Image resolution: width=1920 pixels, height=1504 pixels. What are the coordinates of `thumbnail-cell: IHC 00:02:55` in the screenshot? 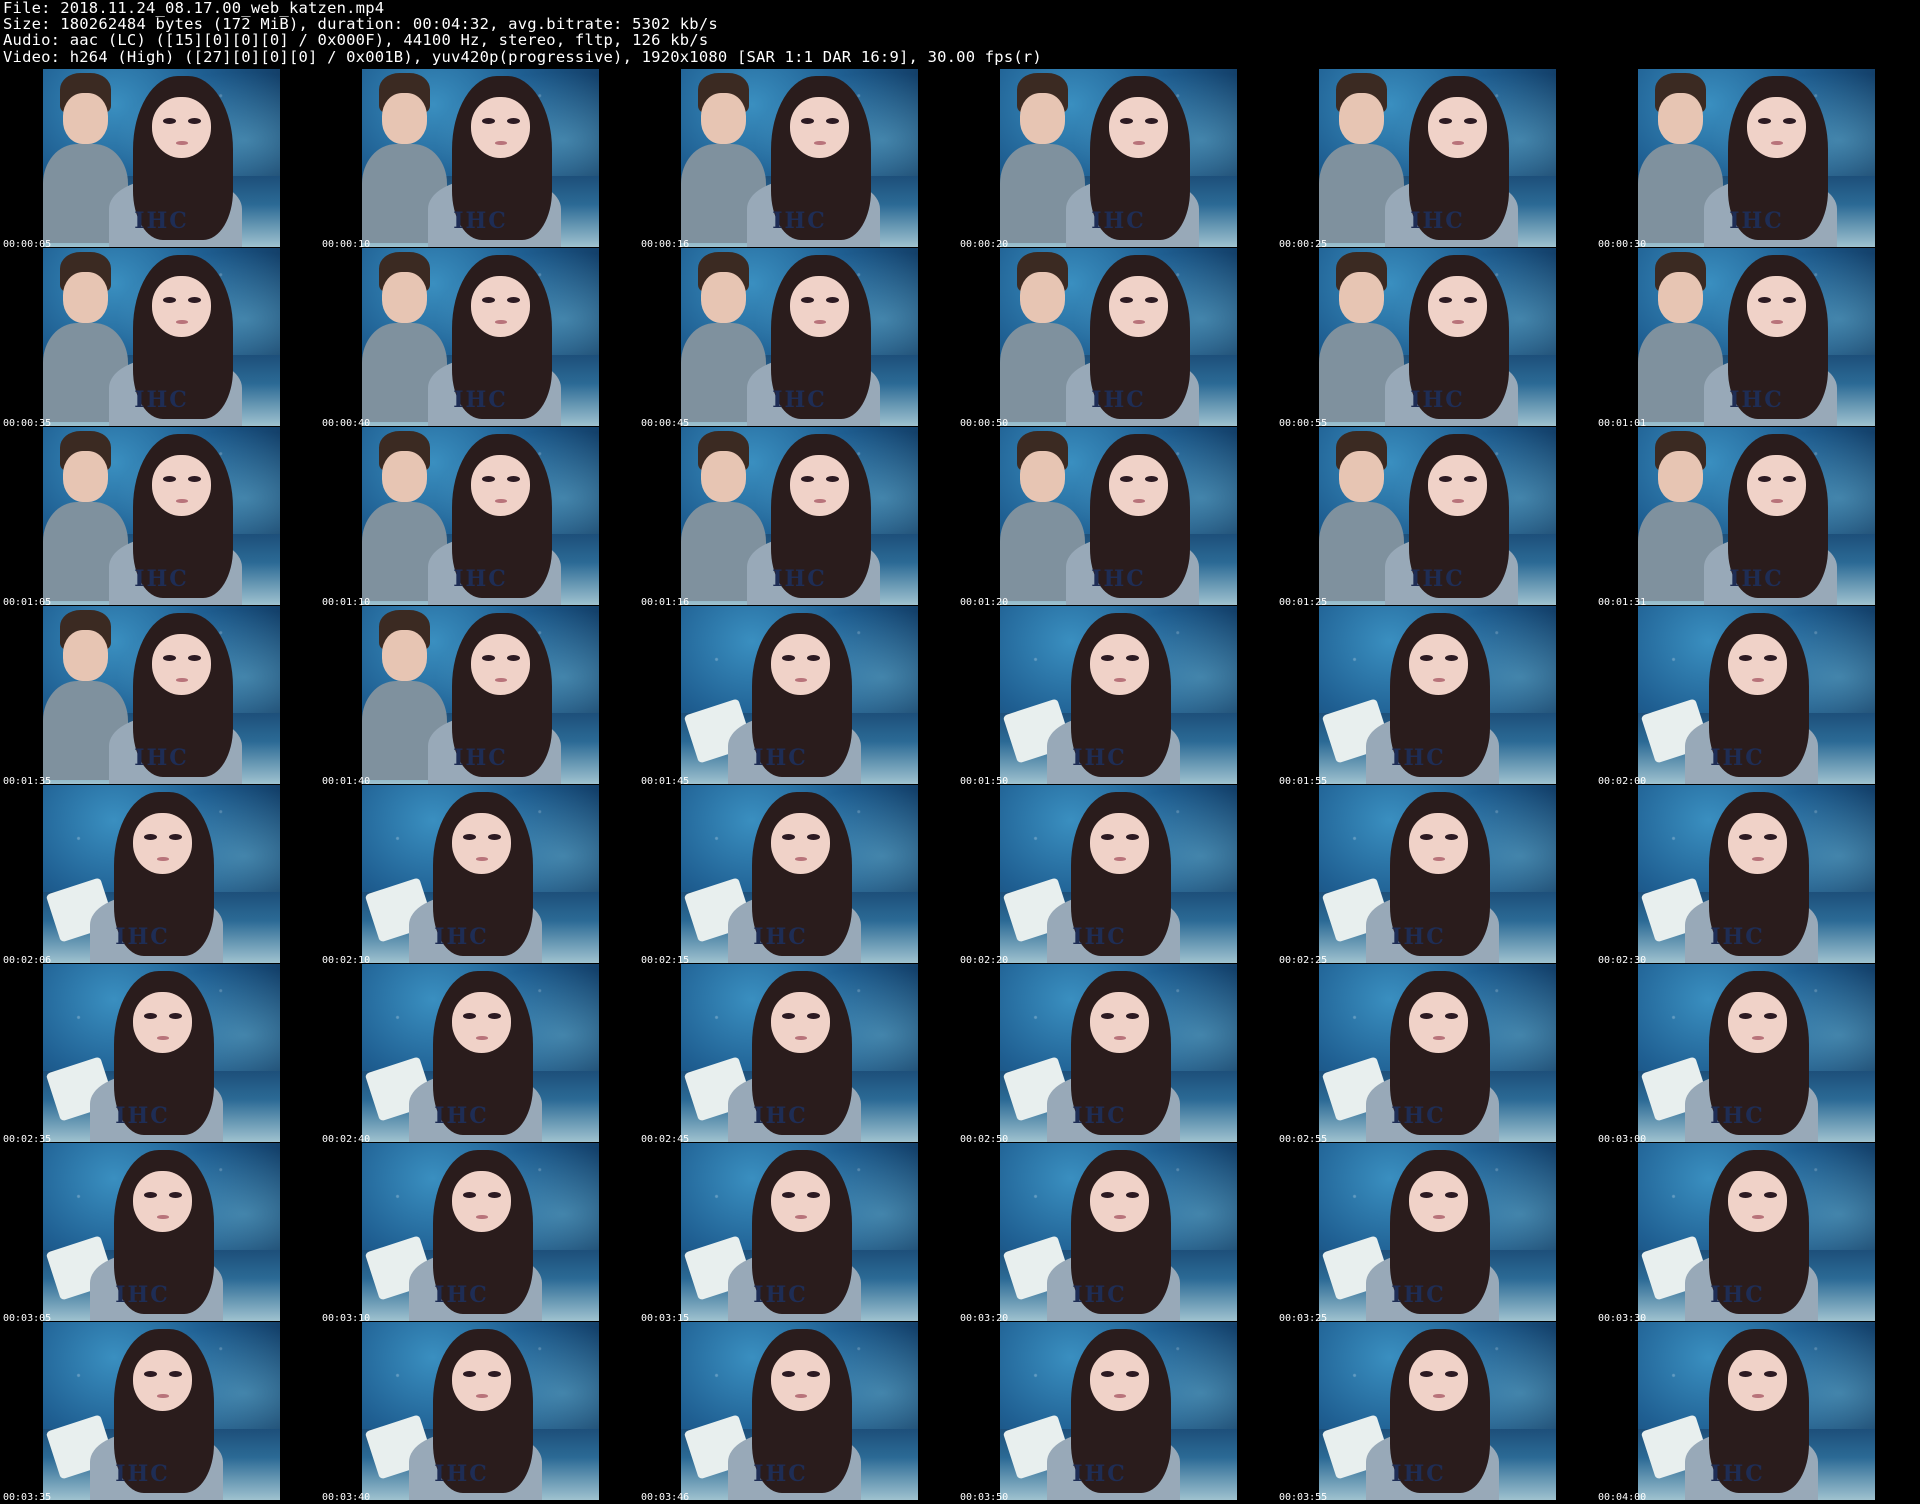 It's located at (1435, 1054).